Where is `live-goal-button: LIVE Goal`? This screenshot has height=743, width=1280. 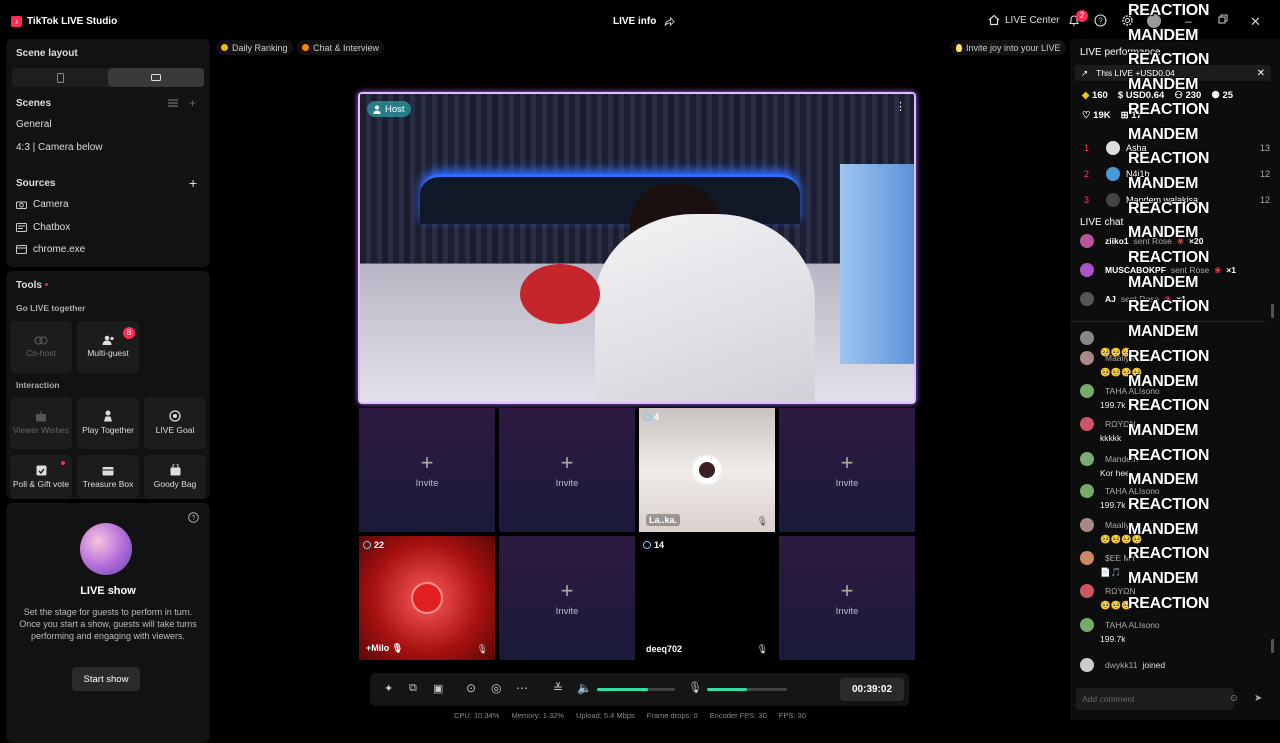
live-goal-button: LIVE Goal is located at coordinates (175, 423).